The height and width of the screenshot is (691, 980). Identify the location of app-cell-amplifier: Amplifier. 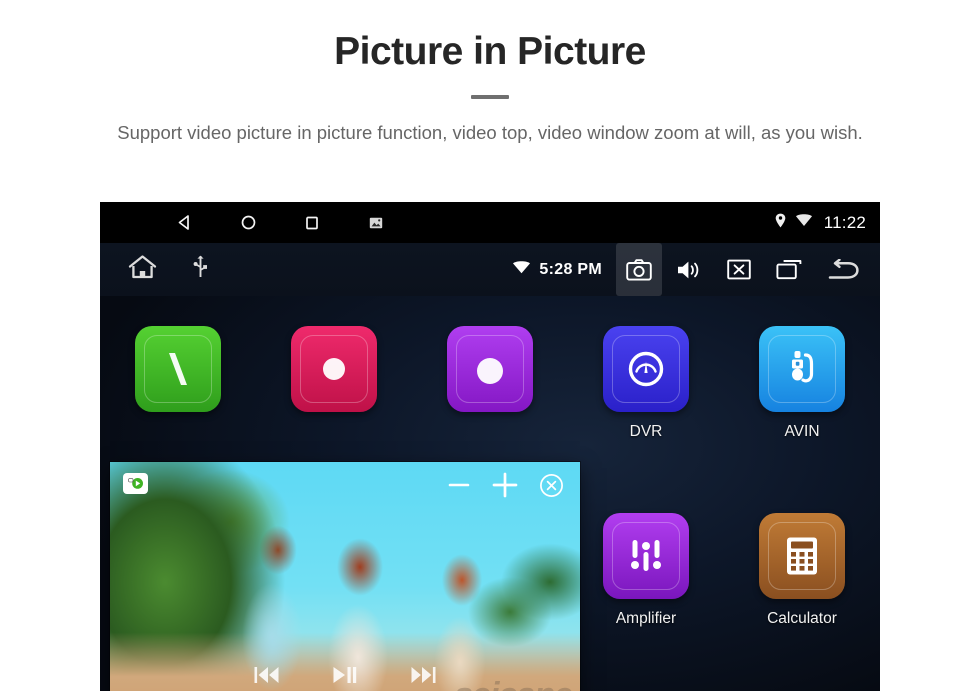
(646, 598).